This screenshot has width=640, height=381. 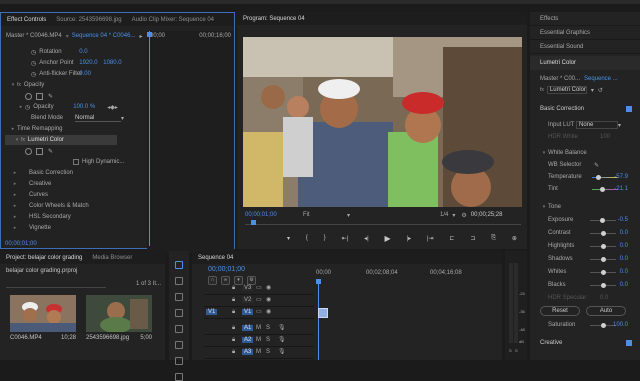 I want to click on type-tool-icon, so click(x=179, y=377).